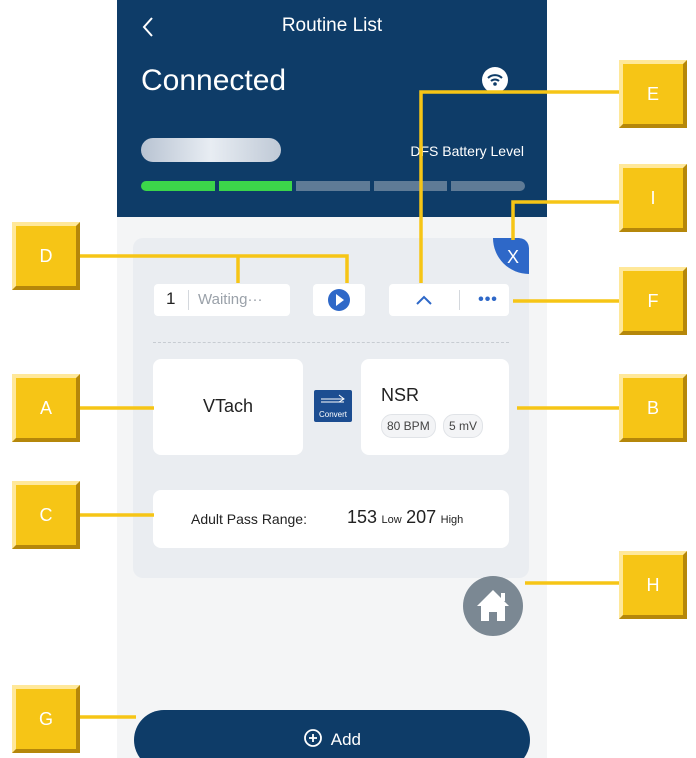  What do you see at coordinates (46, 408) in the screenshot?
I see `callout-a: A` at bounding box center [46, 408].